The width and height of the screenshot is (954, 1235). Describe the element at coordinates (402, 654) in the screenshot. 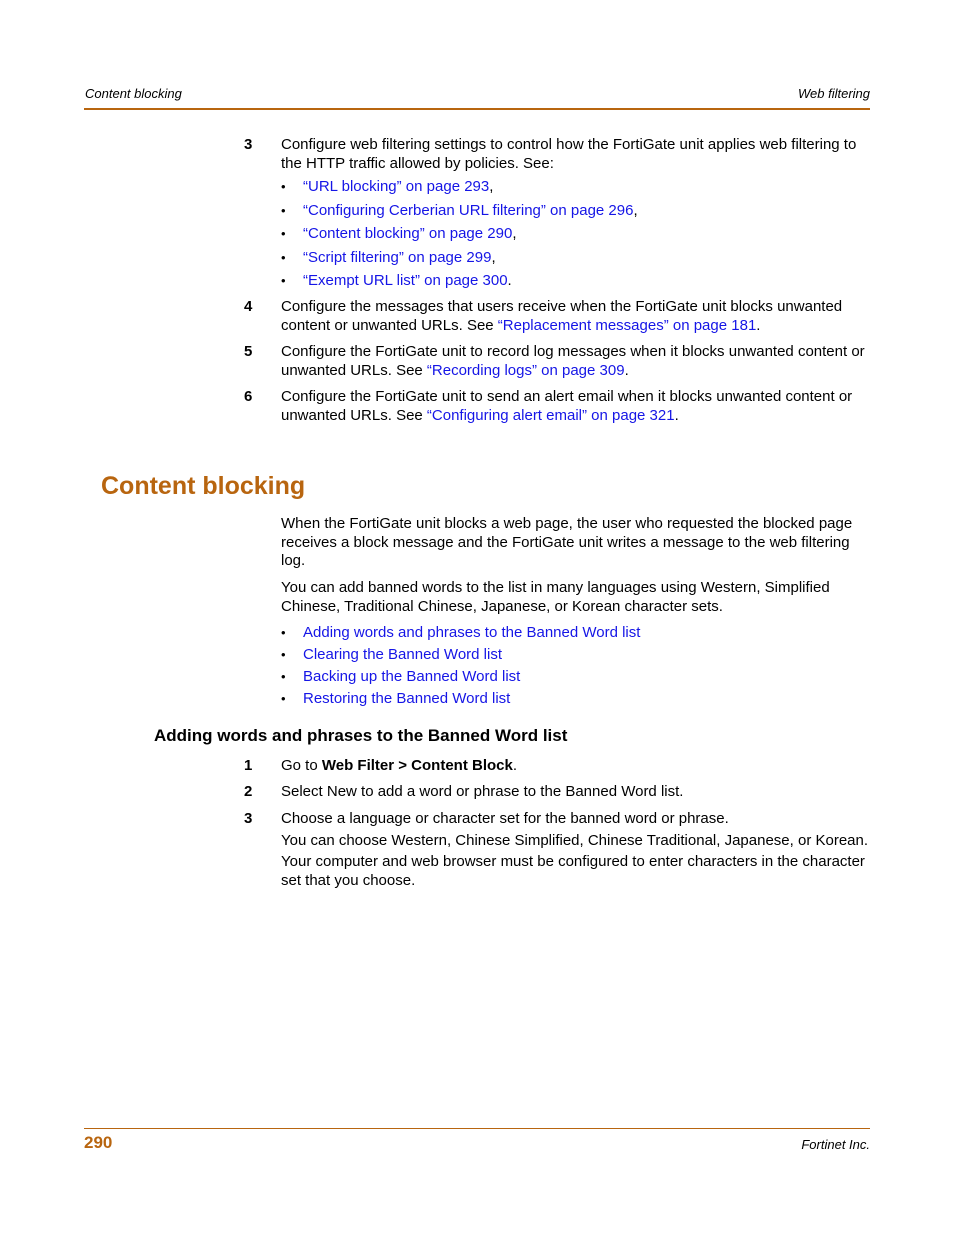

I see `link-clearing-list: Clearing the Banned Word list` at that location.